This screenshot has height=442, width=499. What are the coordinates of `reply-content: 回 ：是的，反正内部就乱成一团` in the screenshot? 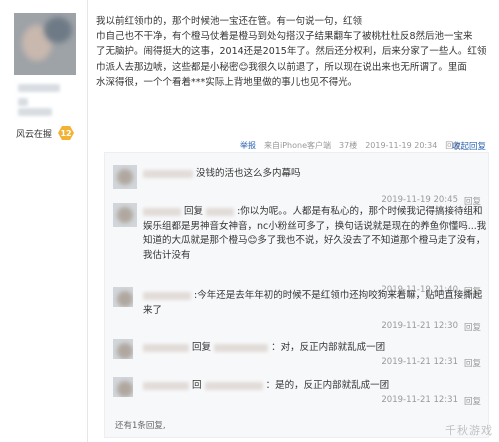 It's located at (315, 386).